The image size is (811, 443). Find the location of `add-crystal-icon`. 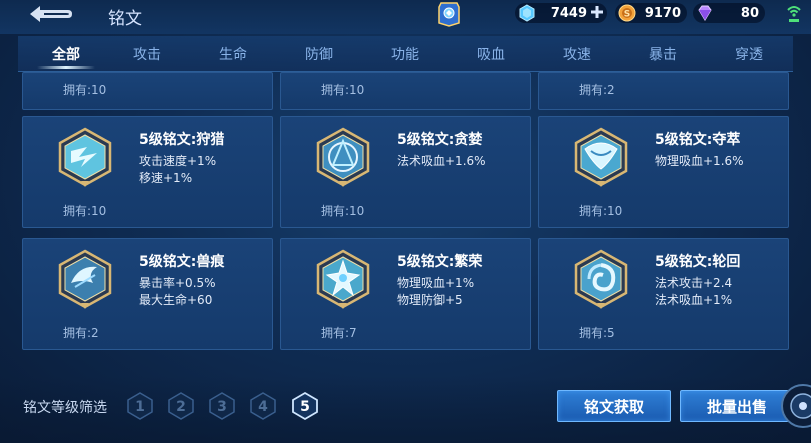

add-crystal-icon is located at coordinates (597, 12).